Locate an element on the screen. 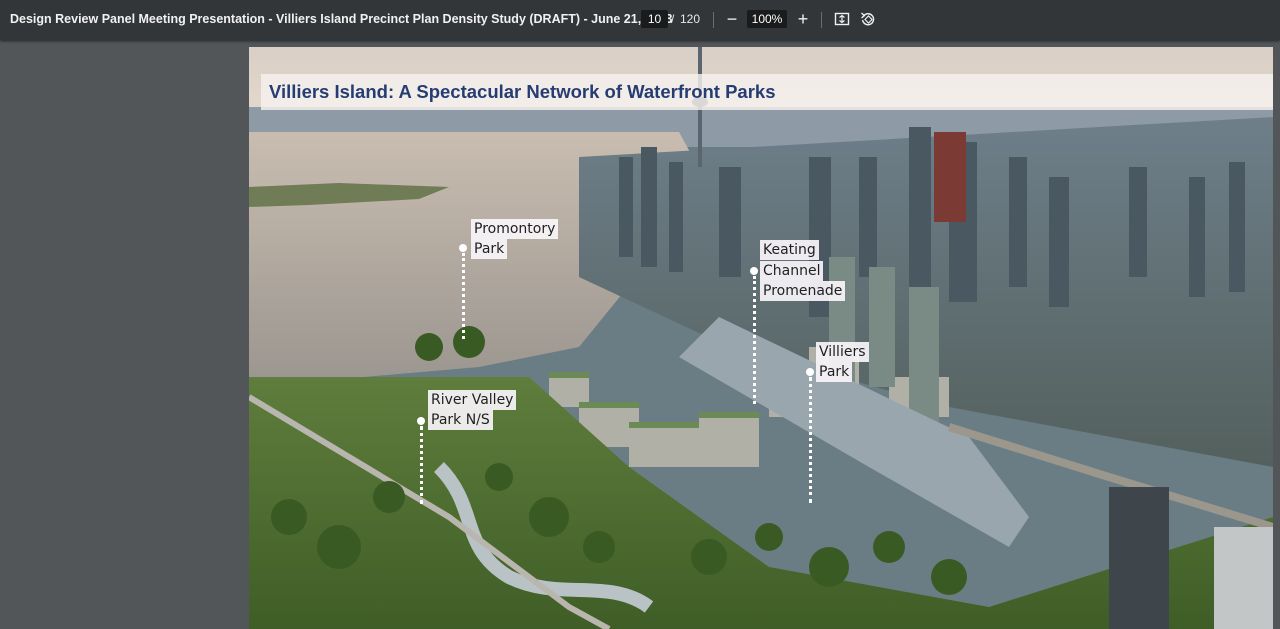 The image size is (1280, 629). label-keating-line1: Keating is located at coordinates (789, 250).